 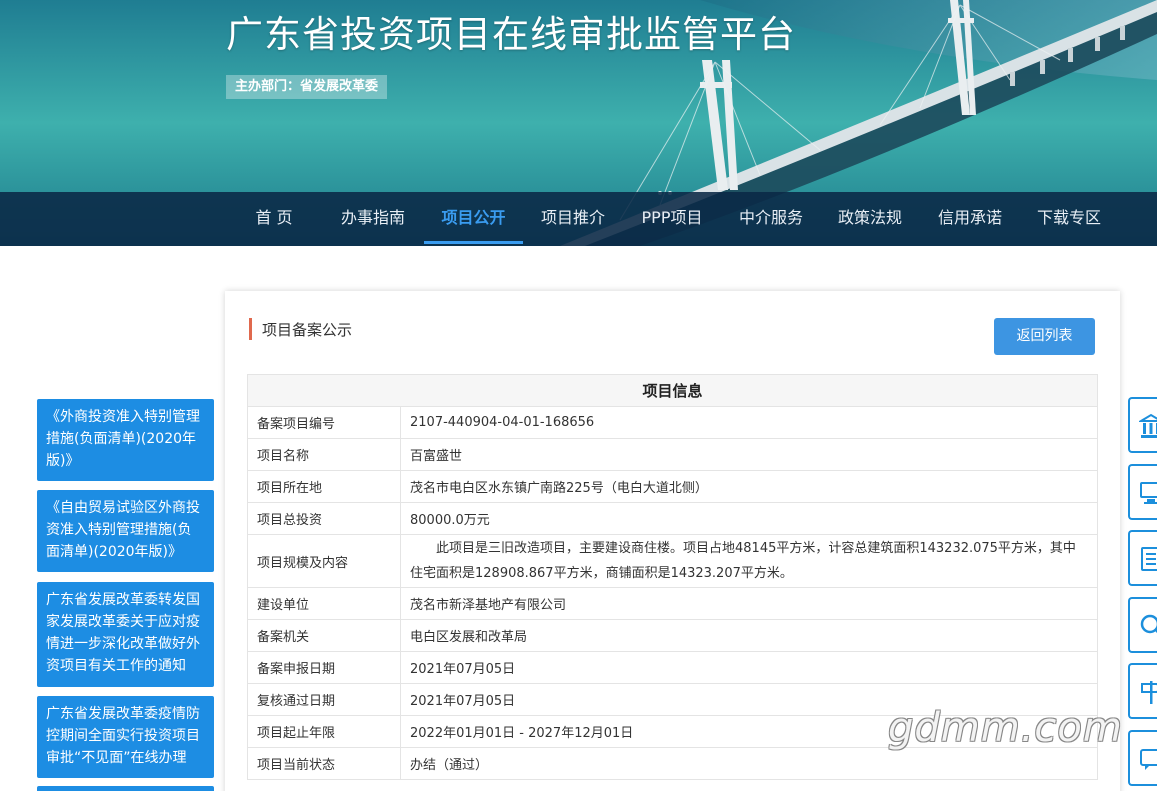 I want to click on float-button-search, so click(x=1142, y=625).